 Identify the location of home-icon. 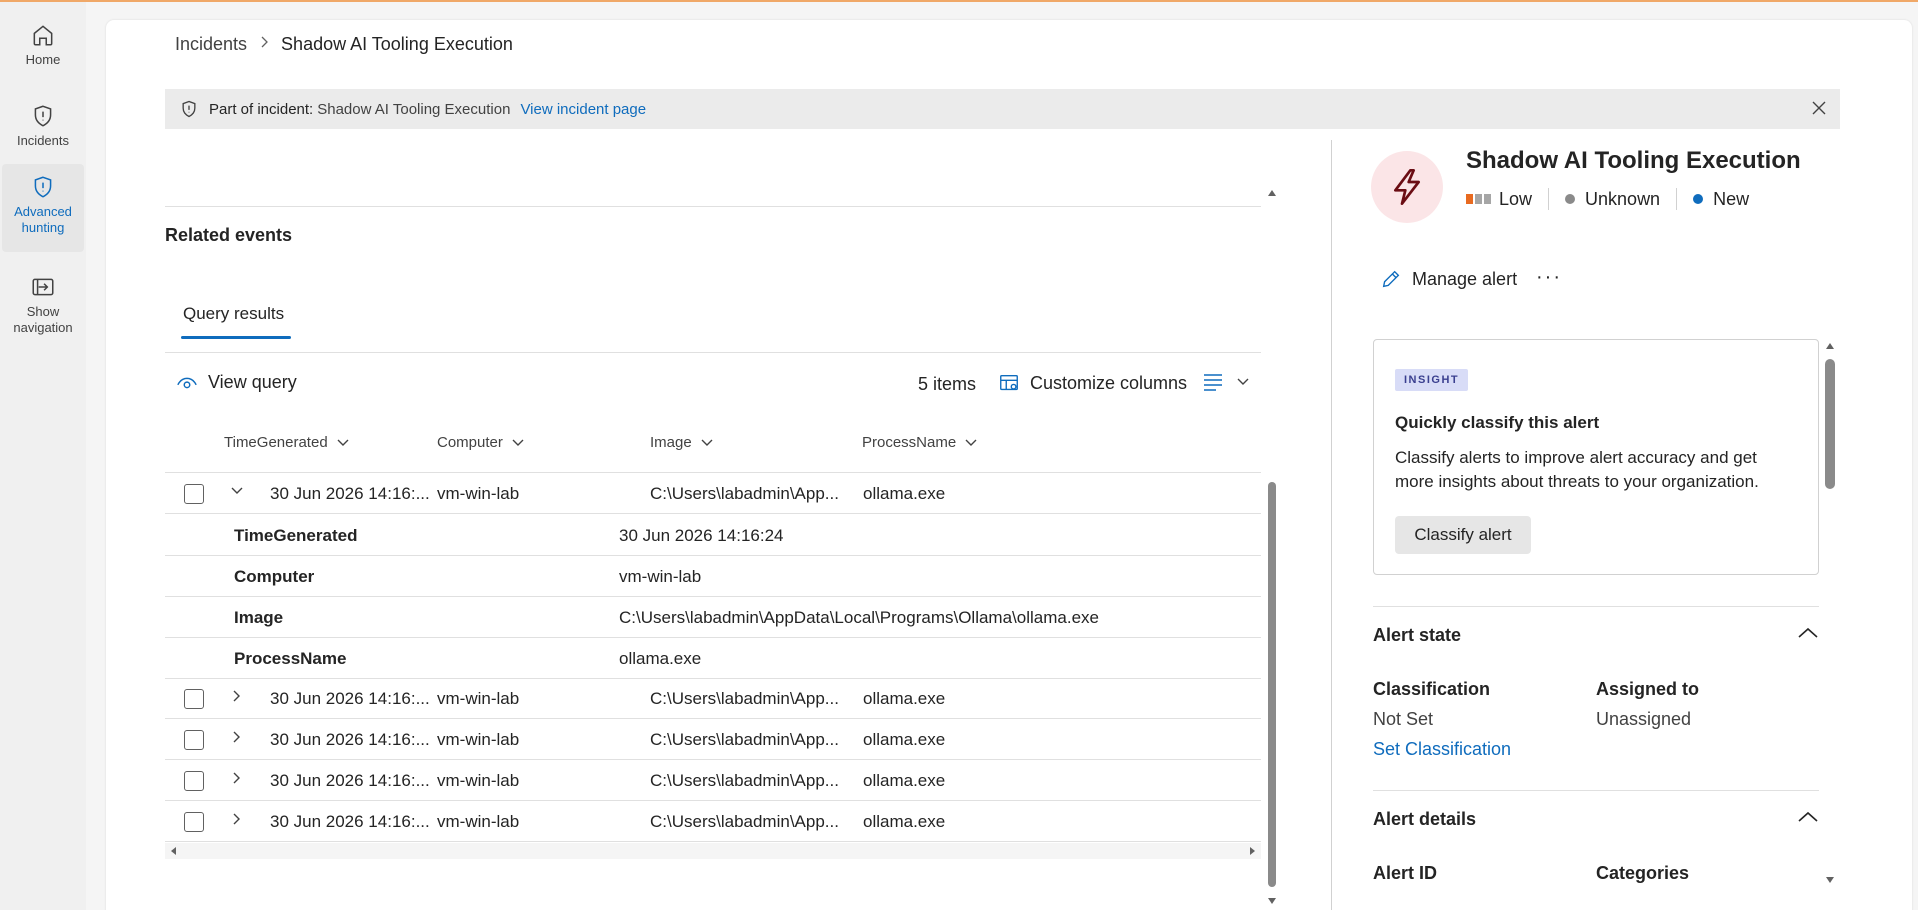
(43, 35).